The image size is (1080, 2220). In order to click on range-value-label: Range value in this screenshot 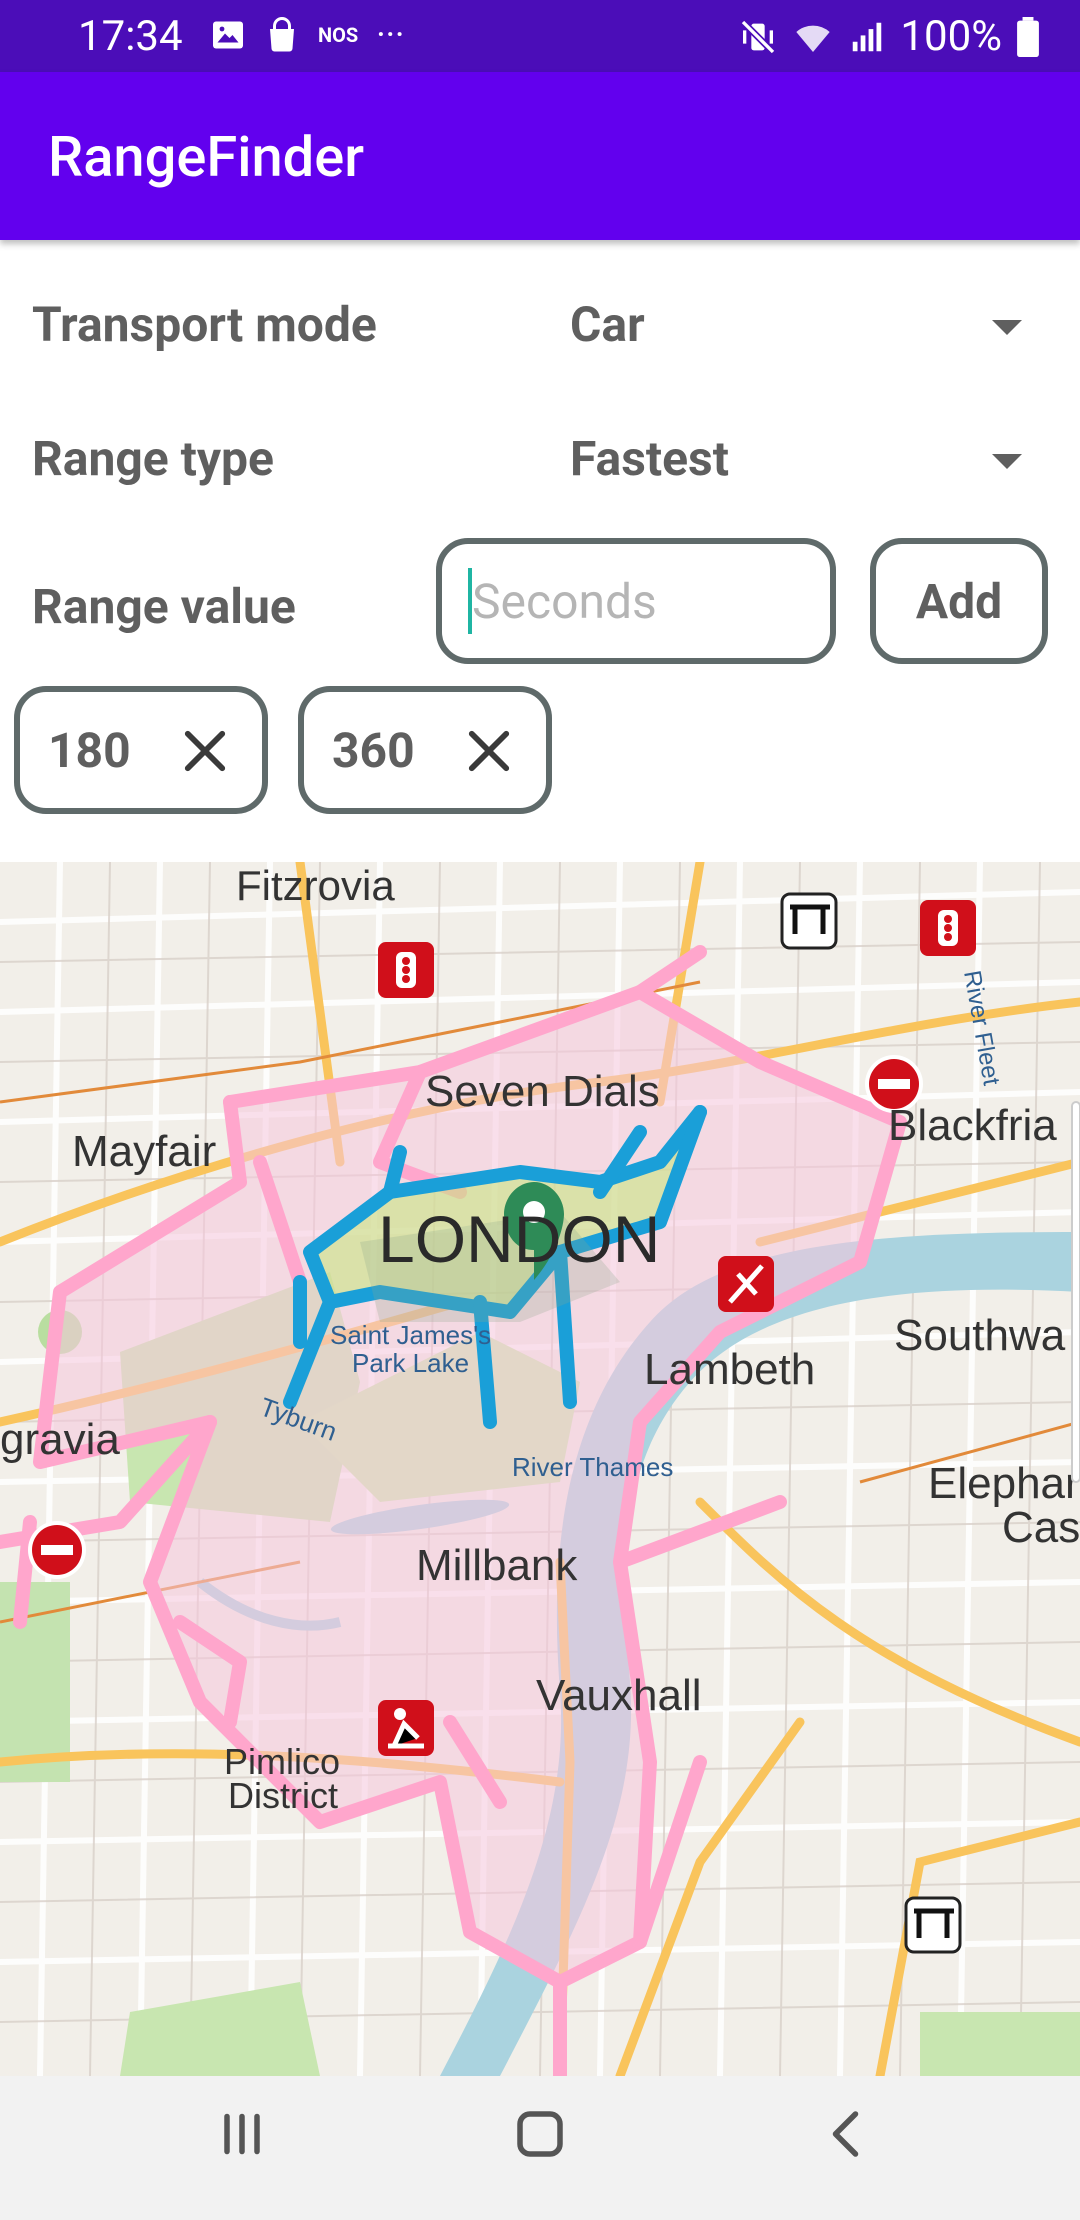, I will do `click(164, 606)`.